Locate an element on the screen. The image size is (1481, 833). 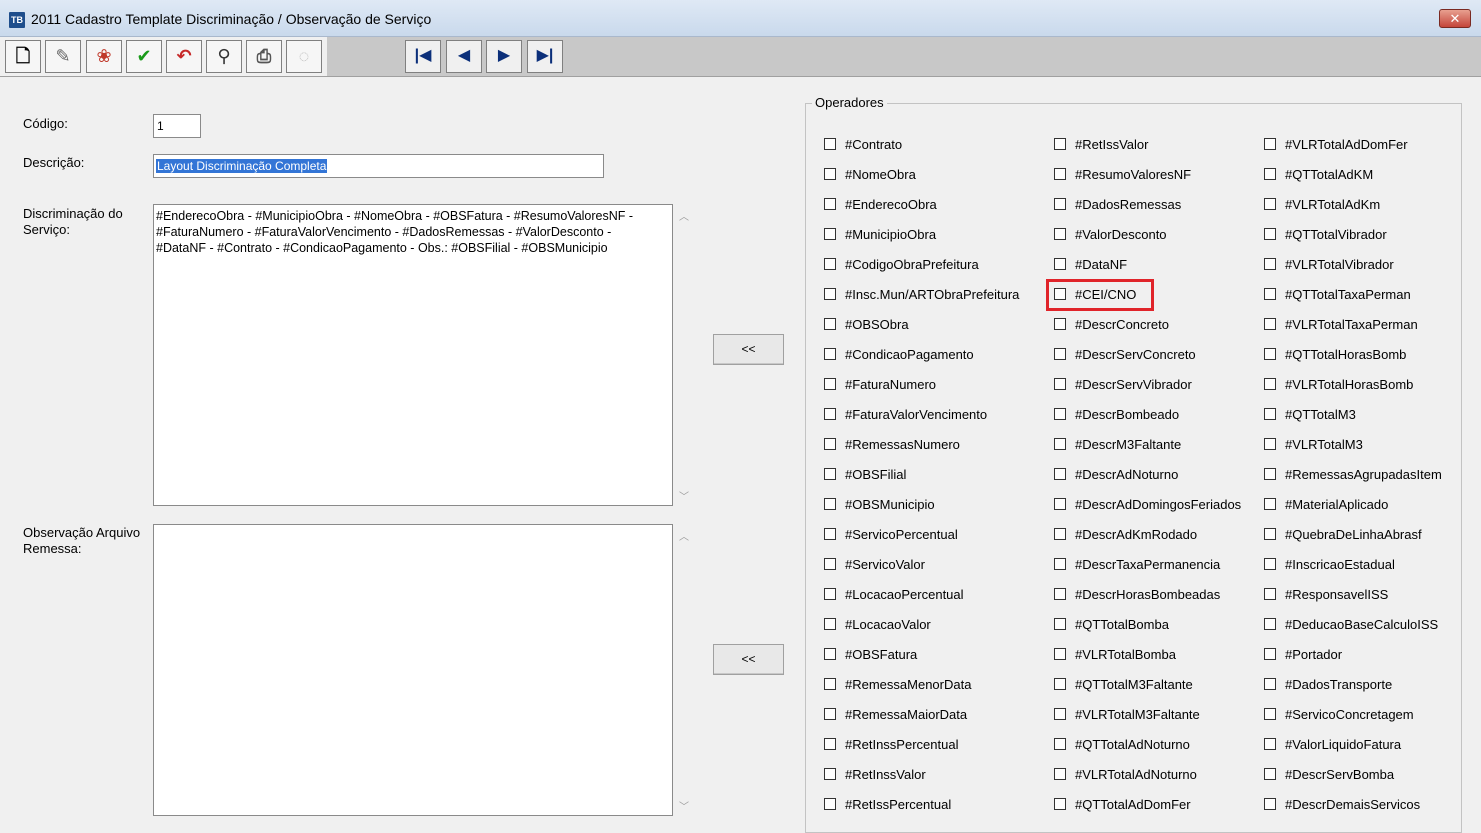
scroll-up-icon: ︿ is located at coordinates (684, 215).